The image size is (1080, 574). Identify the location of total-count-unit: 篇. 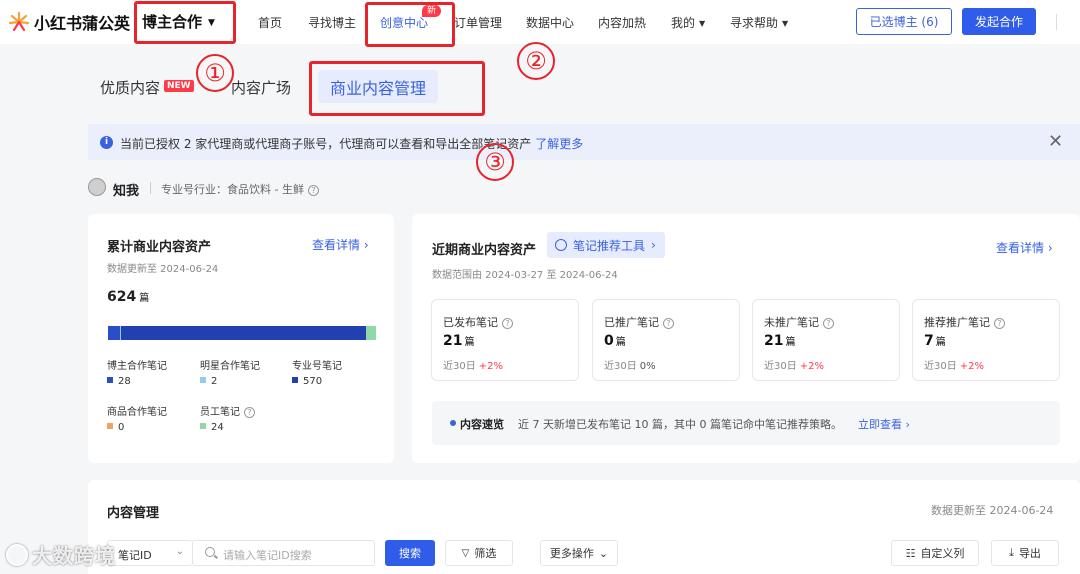
(144, 298).